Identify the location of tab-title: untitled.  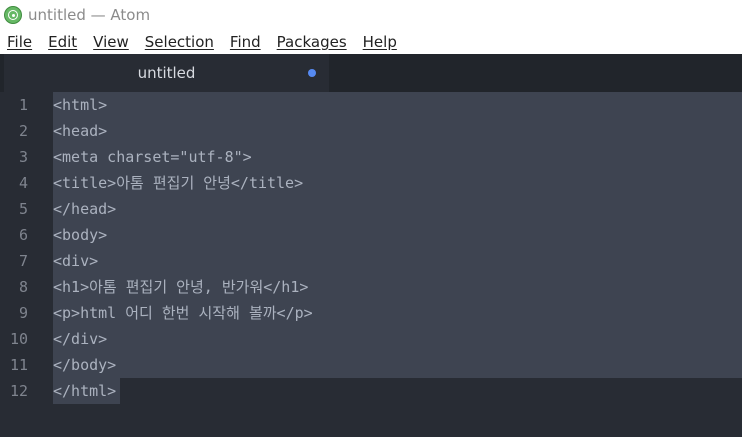
(166, 73).